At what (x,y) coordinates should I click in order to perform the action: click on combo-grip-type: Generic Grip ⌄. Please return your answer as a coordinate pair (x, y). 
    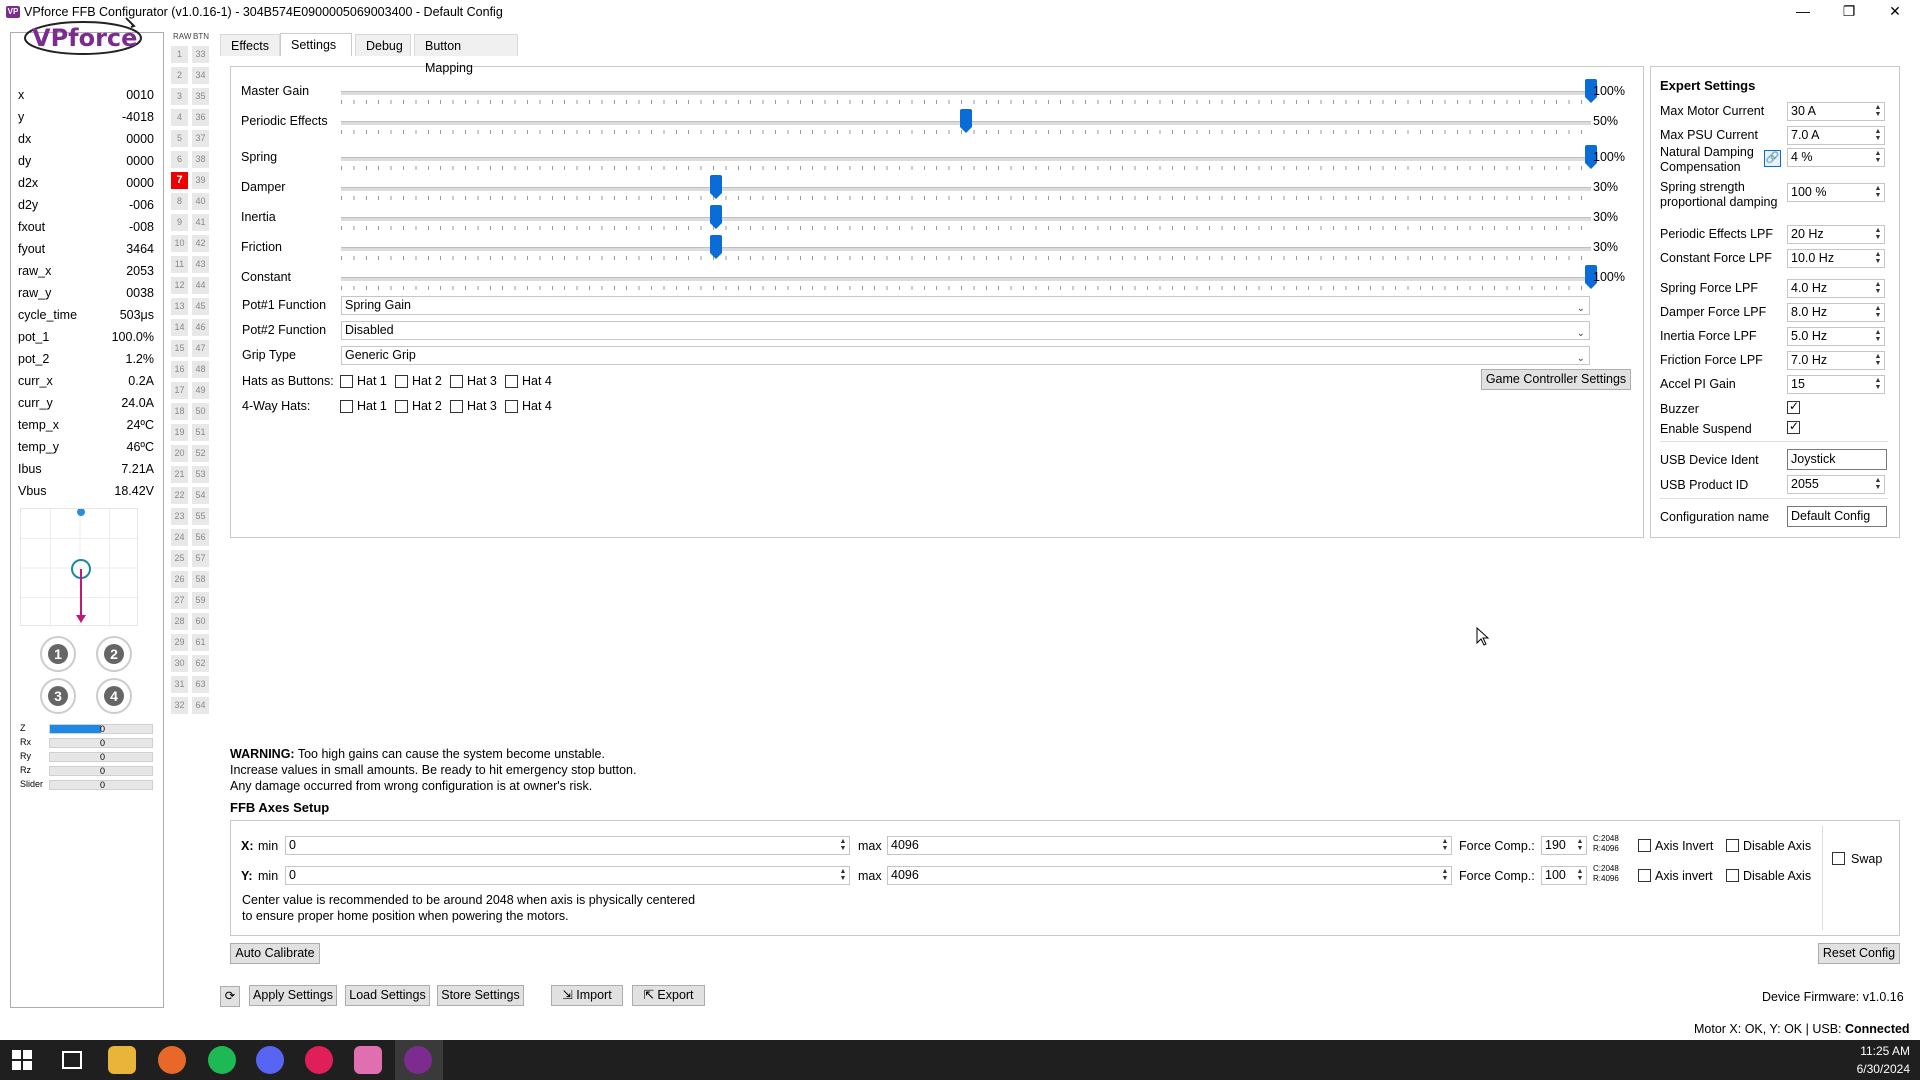
    Looking at the image, I should click on (965, 355).